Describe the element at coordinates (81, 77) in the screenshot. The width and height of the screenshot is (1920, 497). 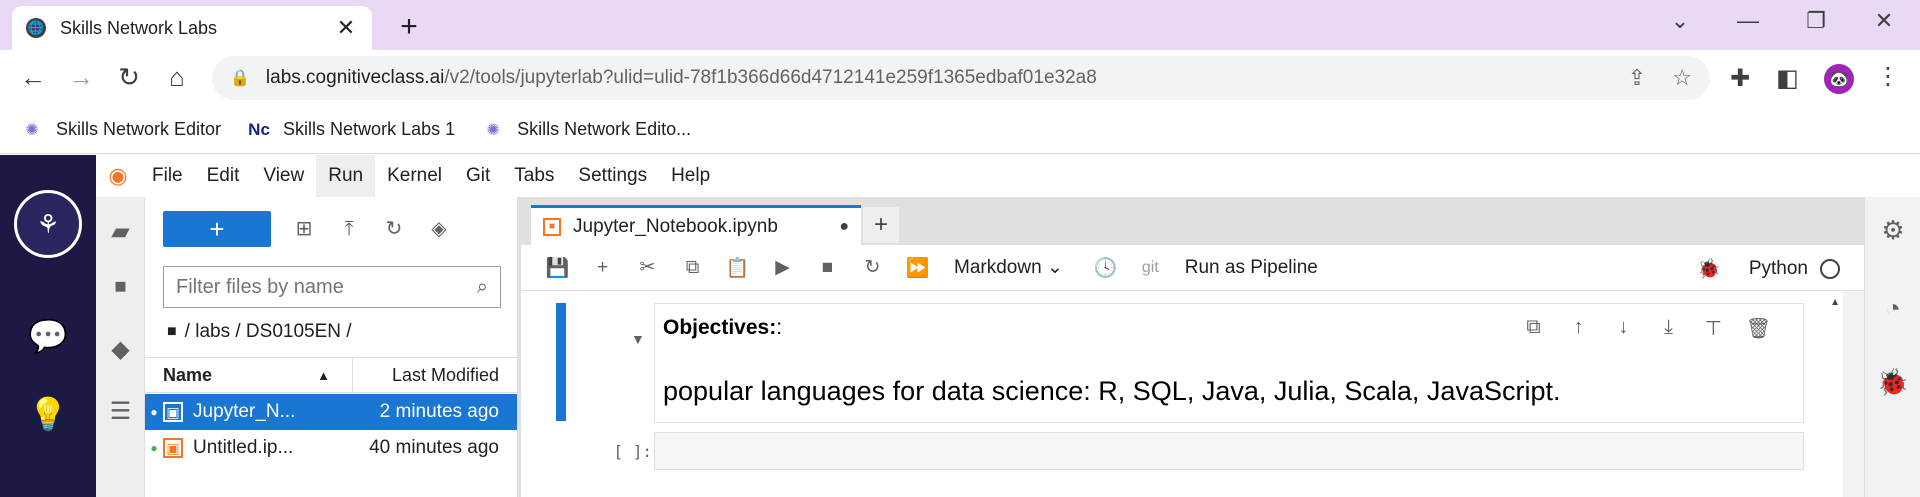
I see `forward-button: →` at that location.